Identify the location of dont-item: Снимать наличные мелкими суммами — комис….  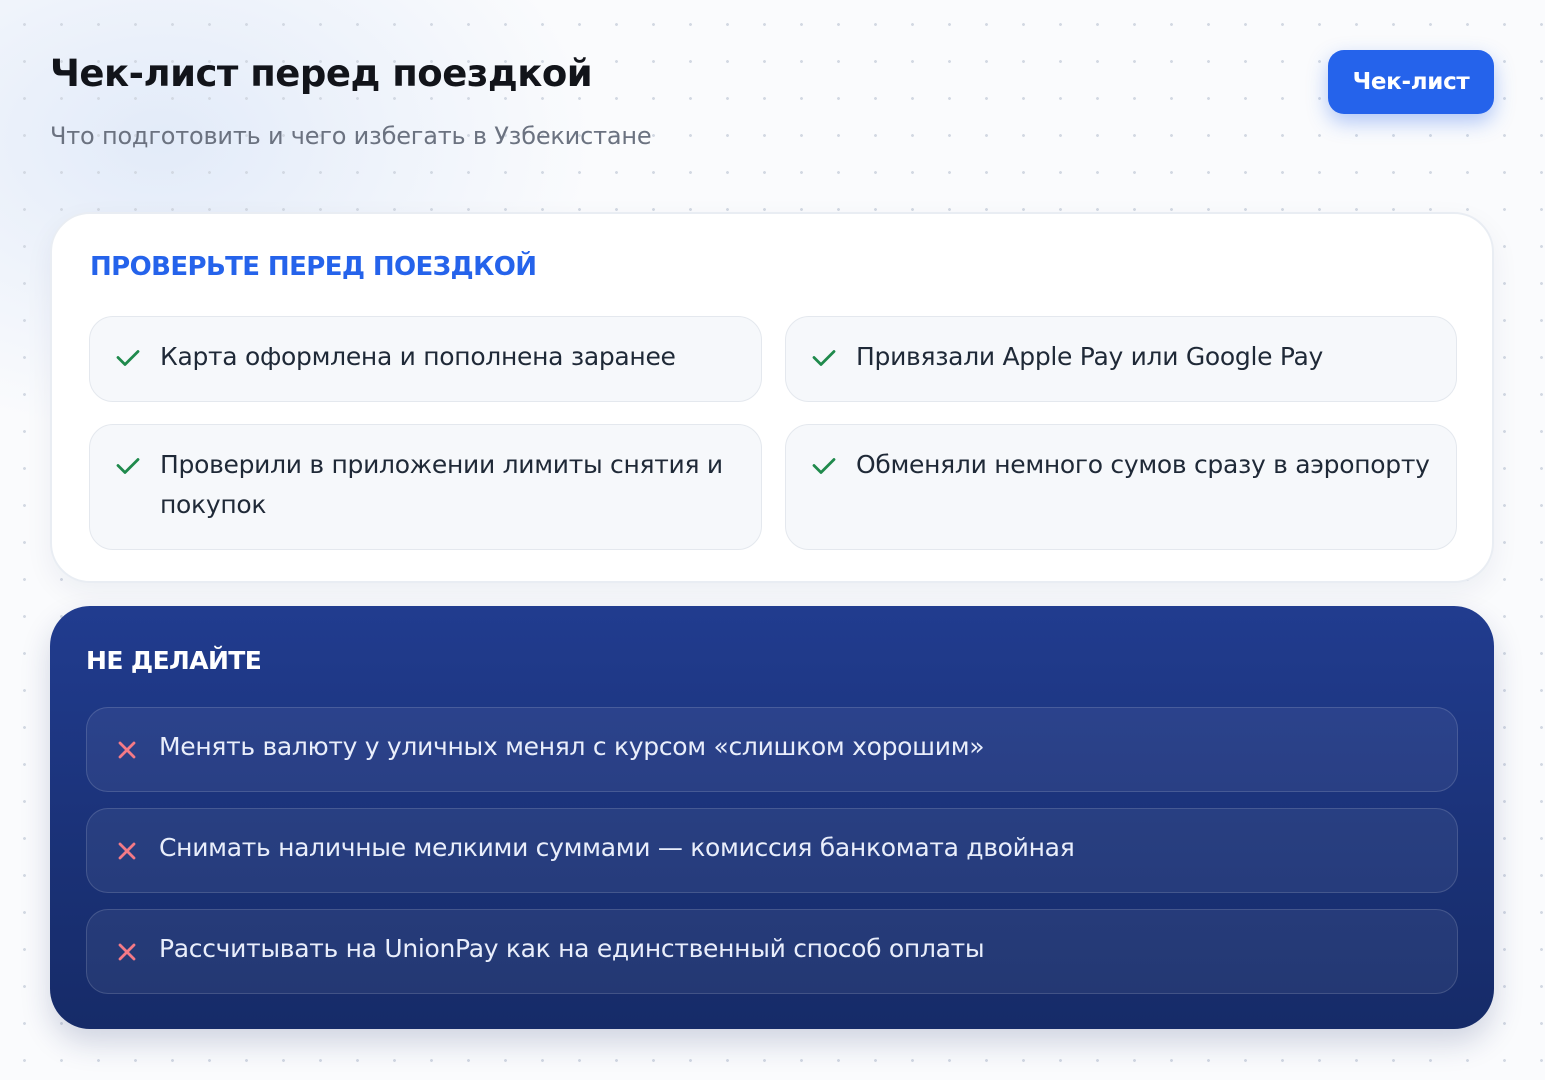
(772, 850).